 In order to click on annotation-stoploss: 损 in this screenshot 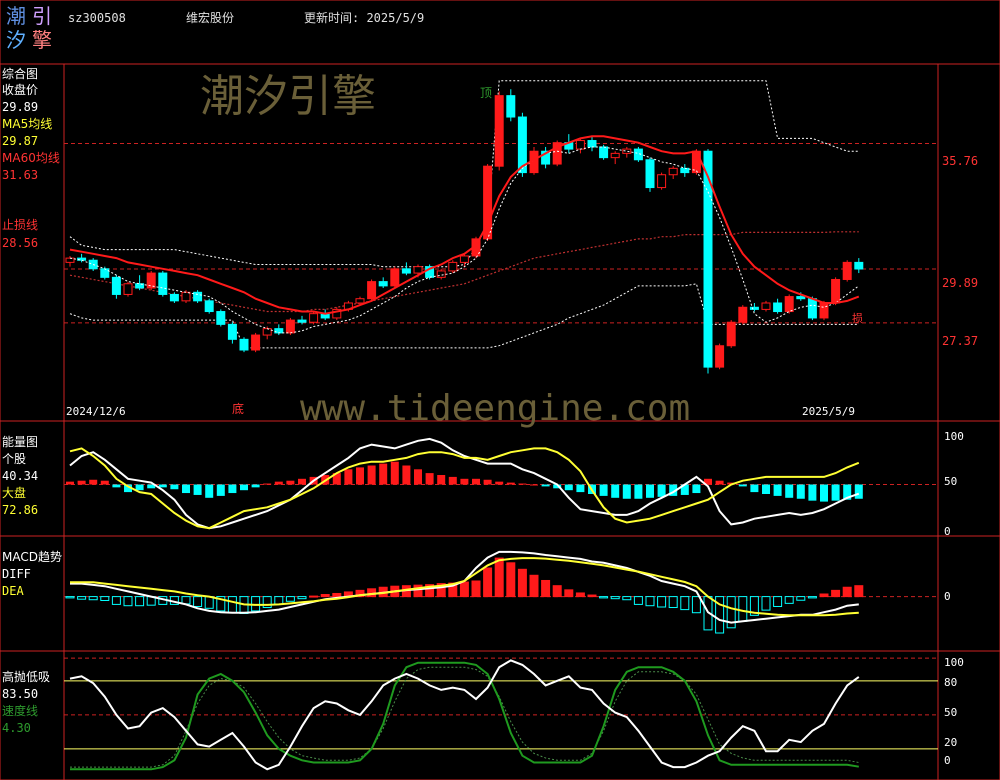, I will do `click(857, 318)`.